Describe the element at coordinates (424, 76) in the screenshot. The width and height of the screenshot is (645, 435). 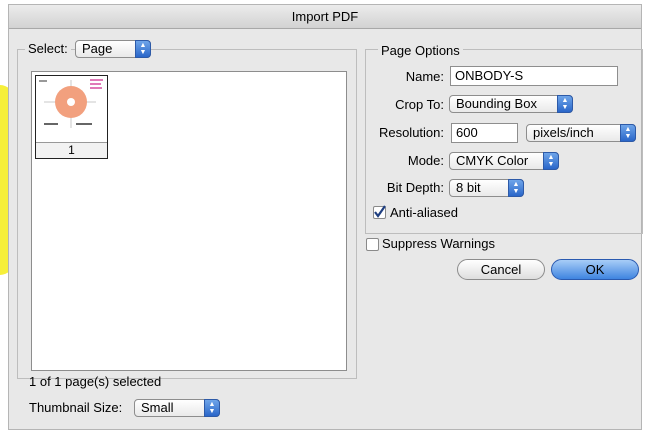
I see `name-label: Name:` at that location.